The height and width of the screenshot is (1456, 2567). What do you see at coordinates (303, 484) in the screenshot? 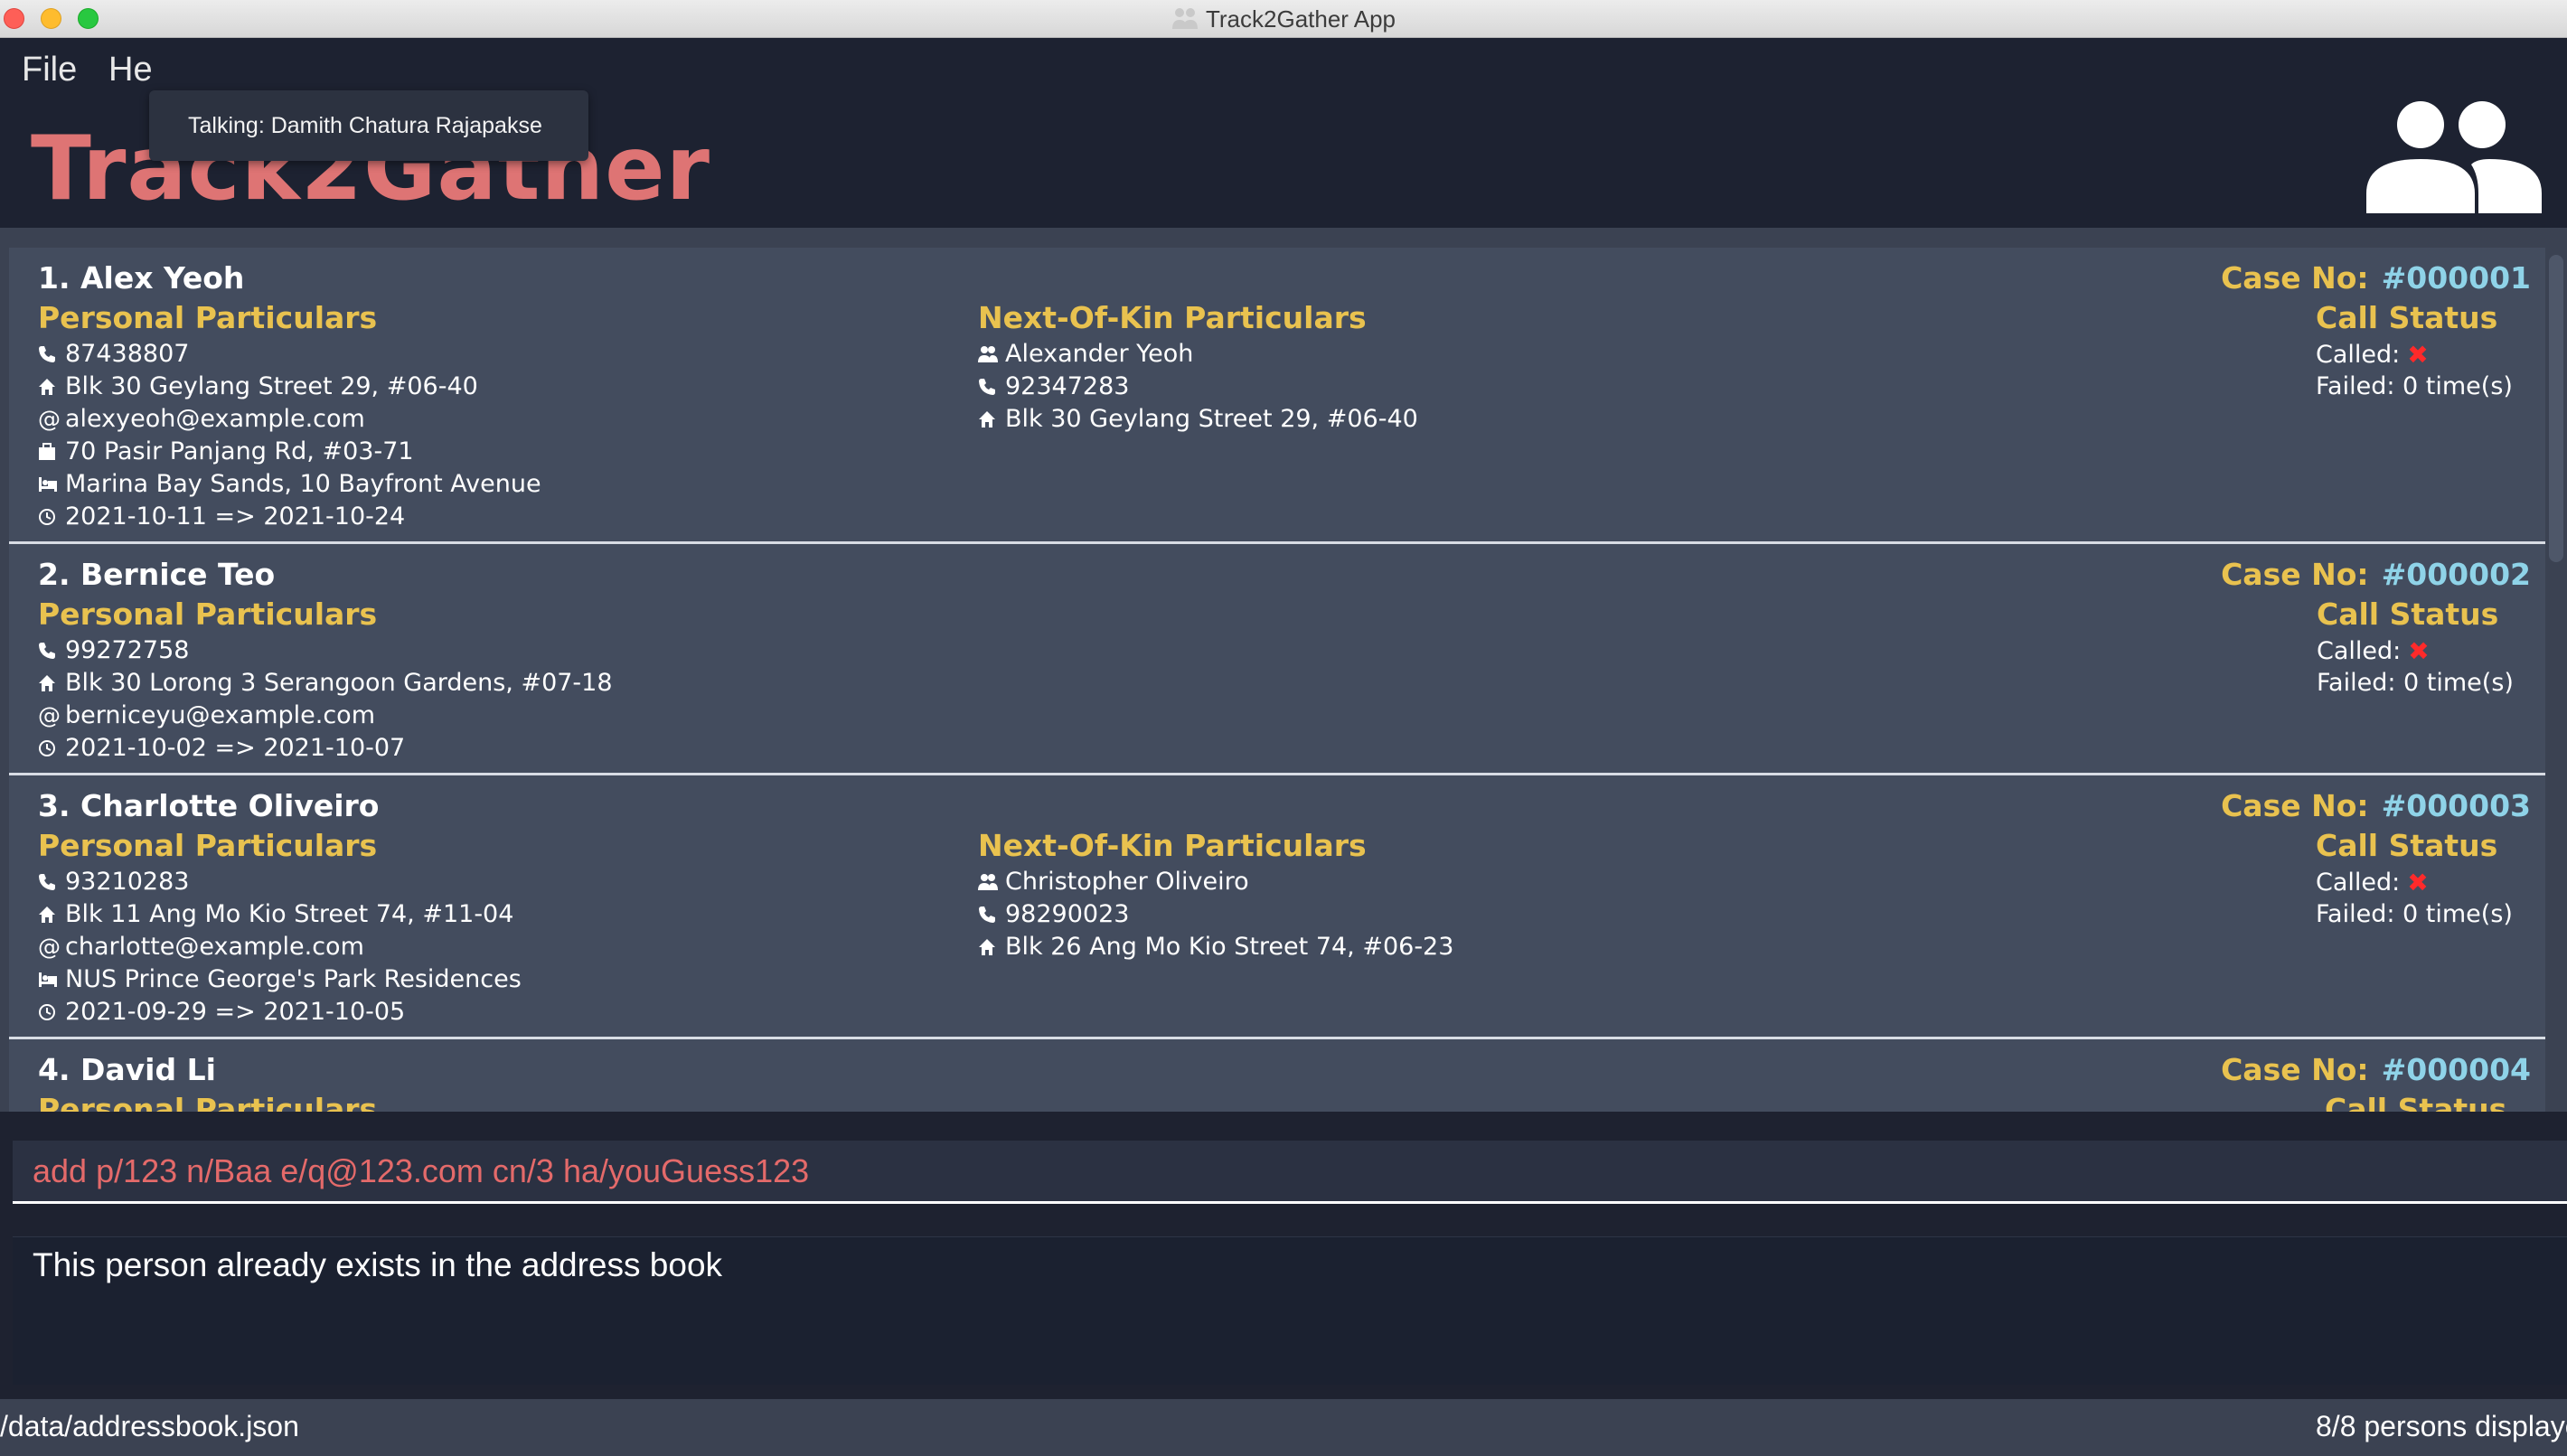
I see `shn-text: Marina Bay Sands, 10 Bayfront Avenue` at bounding box center [303, 484].